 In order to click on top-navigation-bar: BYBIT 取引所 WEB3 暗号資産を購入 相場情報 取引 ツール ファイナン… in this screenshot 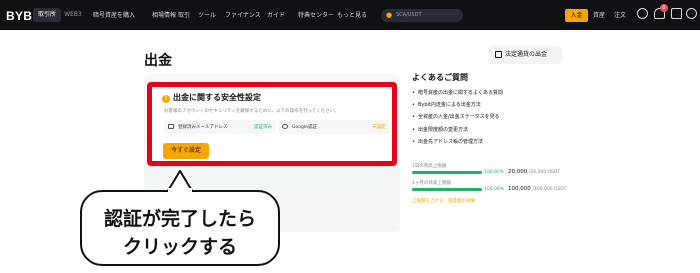, I will do `click(350, 15)`.